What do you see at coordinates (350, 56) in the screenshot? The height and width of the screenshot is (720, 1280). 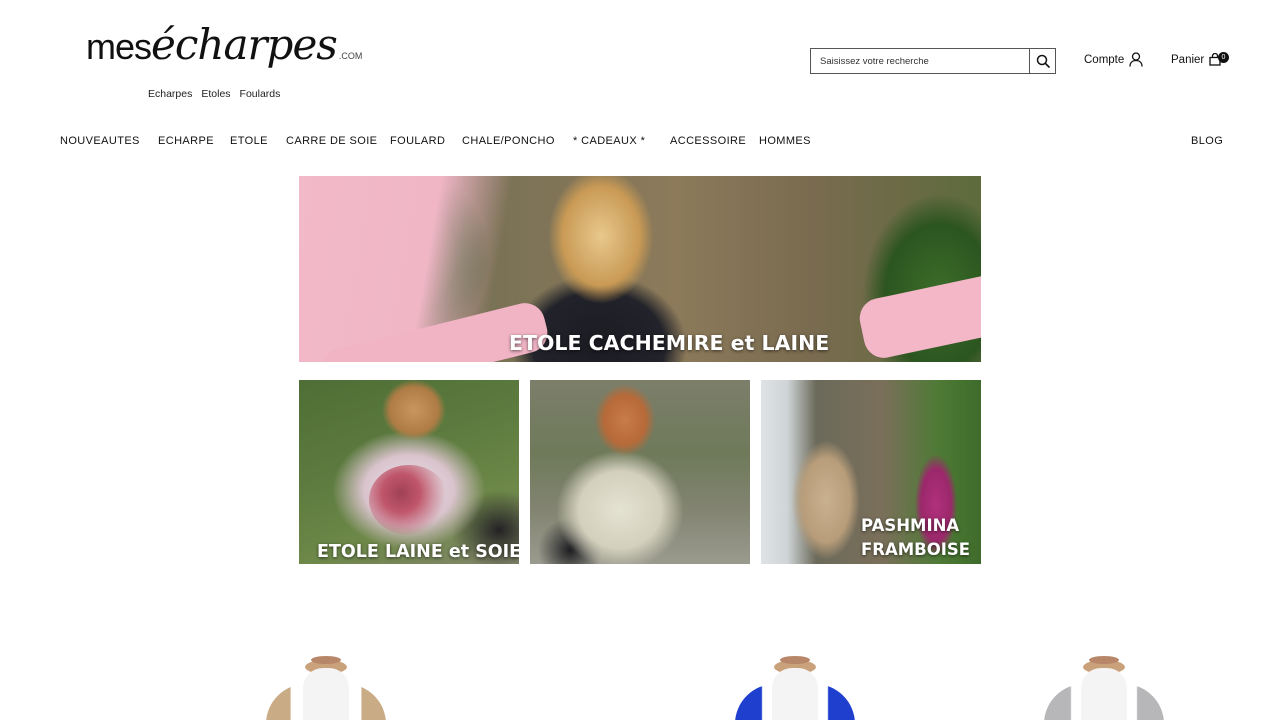 I see `logo-com-text: .COM` at bounding box center [350, 56].